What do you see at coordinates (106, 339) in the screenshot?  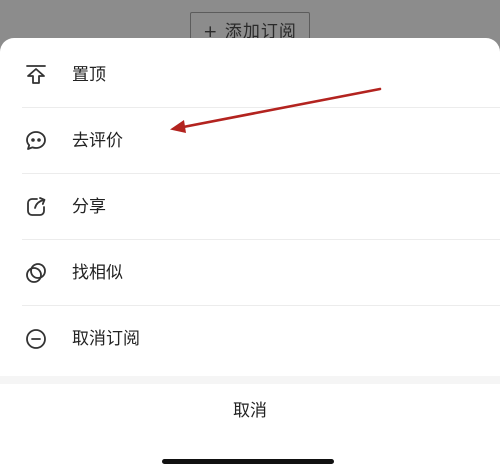 I see `menu-item-label: 取消订阅` at bounding box center [106, 339].